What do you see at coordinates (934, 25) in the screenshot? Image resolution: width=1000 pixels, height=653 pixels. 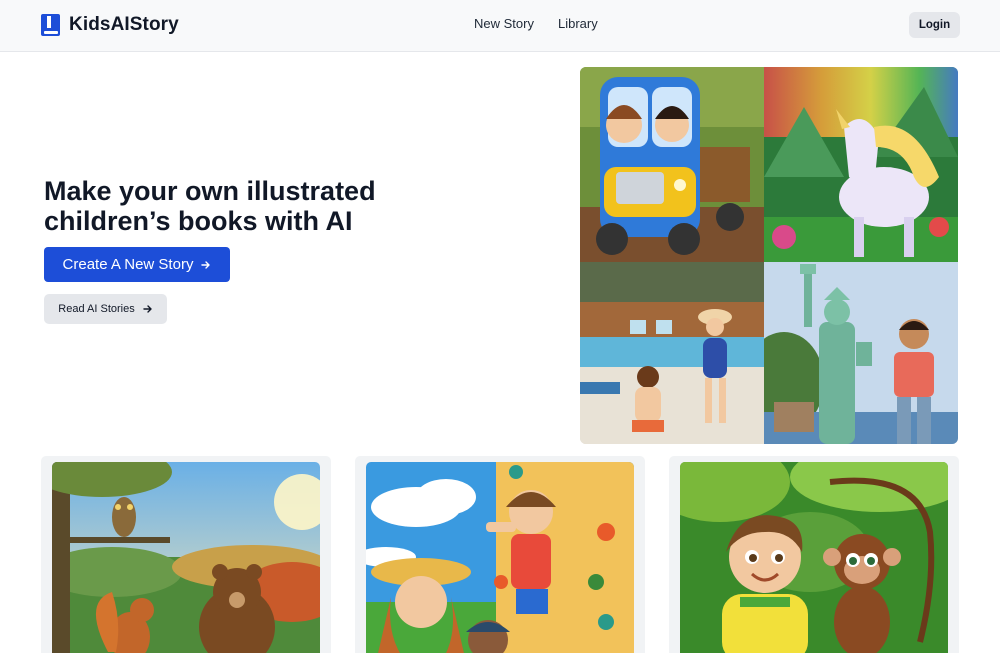 I see `login-button: Login` at bounding box center [934, 25].